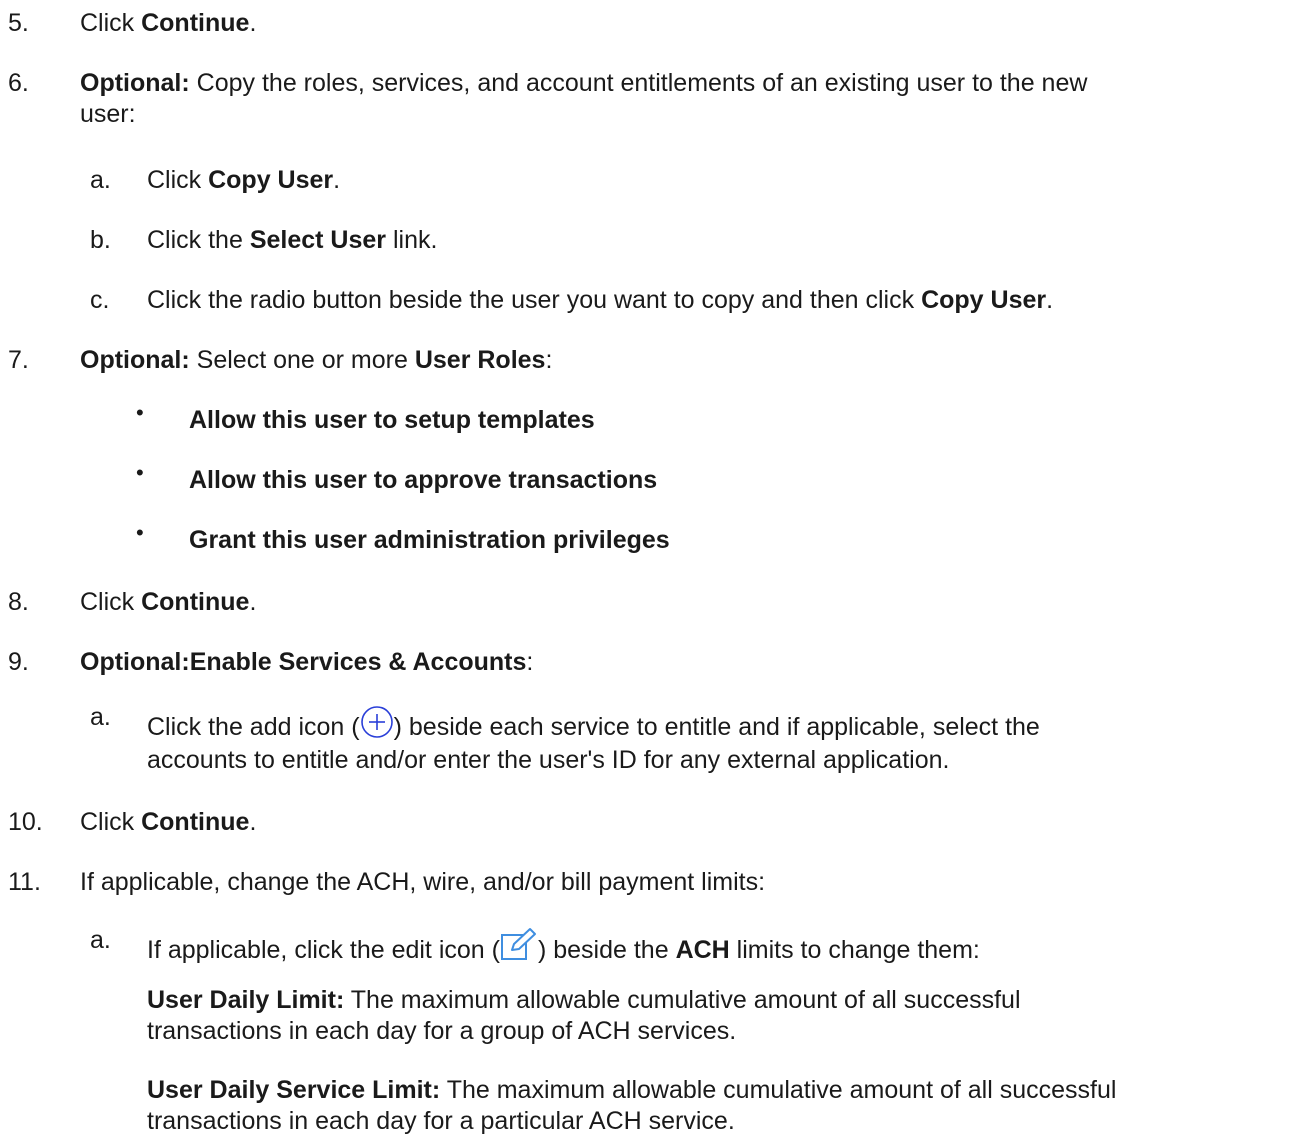 This screenshot has height=1148, width=1292. Describe the element at coordinates (18, 602) in the screenshot. I see `step-number: 8.` at that location.